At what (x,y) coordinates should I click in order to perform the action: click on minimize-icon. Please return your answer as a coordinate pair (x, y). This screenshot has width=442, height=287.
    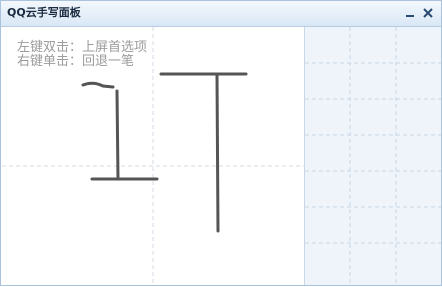
    Looking at the image, I should click on (410, 16).